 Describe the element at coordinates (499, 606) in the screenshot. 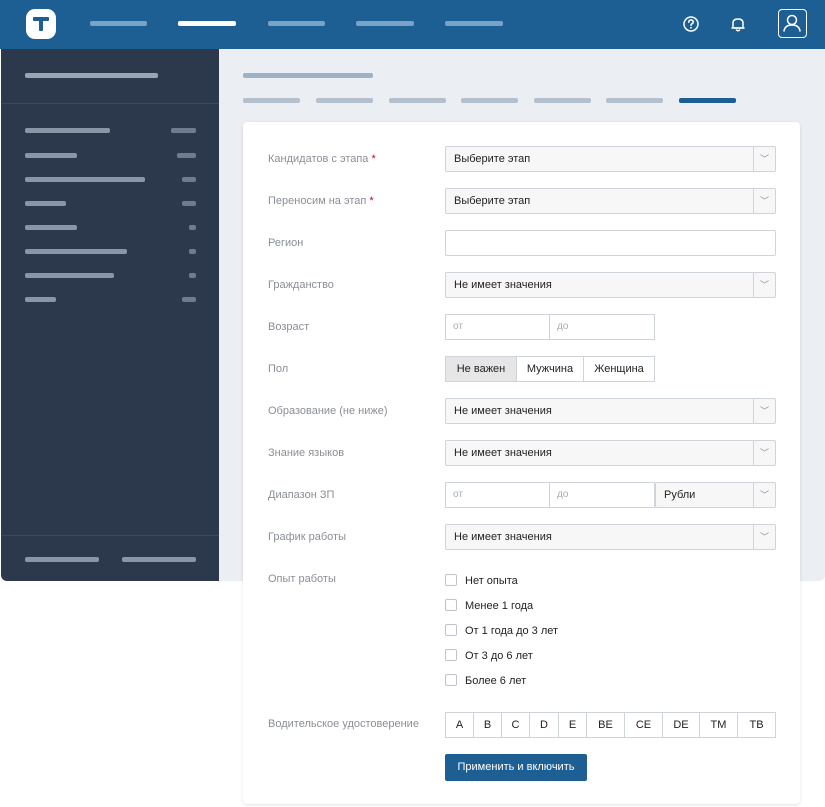

I see `experience-option-label: Менее 1 года` at that location.